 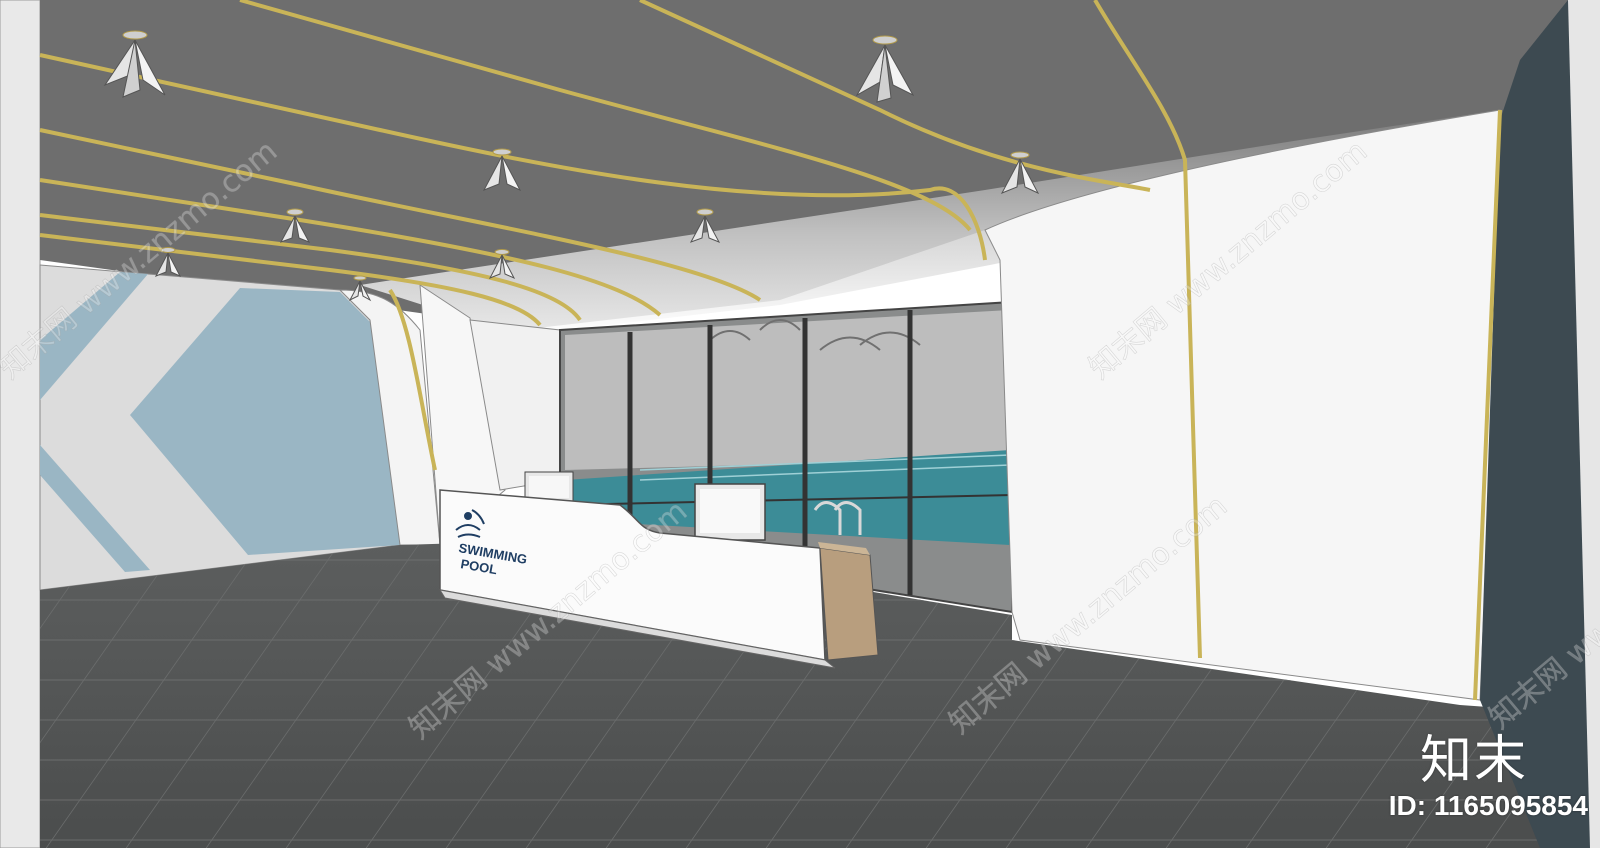 I want to click on image-id-label: ID: 1165095854, so click(x=1488, y=805).